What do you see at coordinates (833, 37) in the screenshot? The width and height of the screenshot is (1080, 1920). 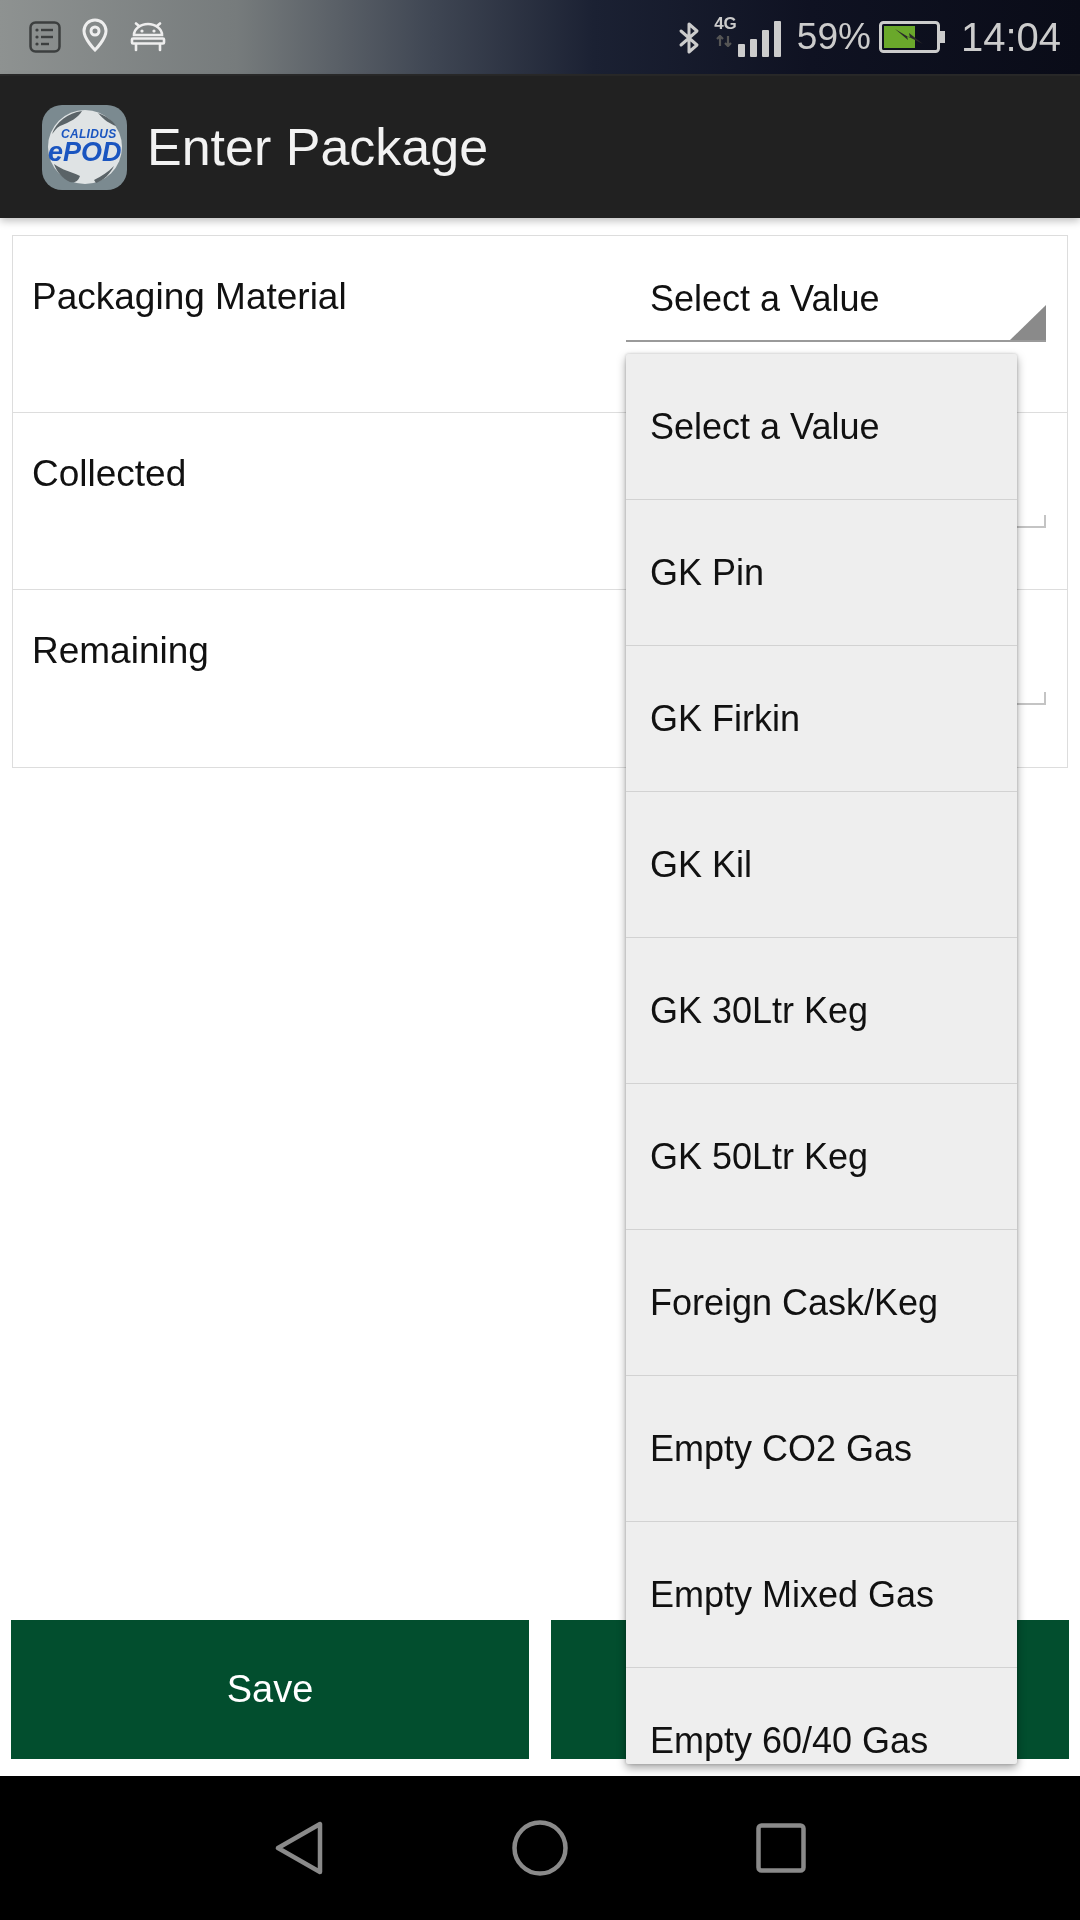 I see `battery-percentage: 59%` at bounding box center [833, 37].